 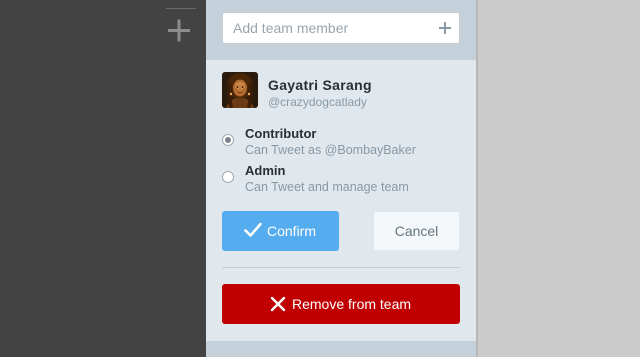 I want to click on left-column-divider, so click(x=181, y=8).